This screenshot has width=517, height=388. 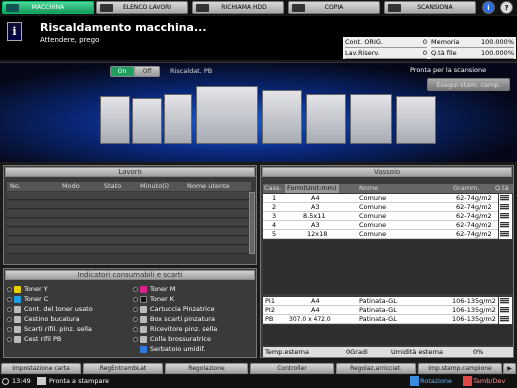 What do you see at coordinates (50, 309) in the screenshot?
I see `consumable-waste-toner: Cont. del toner usato` at bounding box center [50, 309].